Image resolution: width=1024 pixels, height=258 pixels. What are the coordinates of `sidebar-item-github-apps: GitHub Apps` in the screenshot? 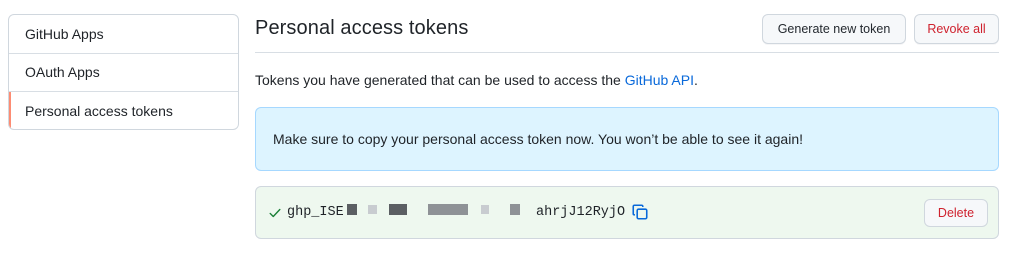 It's located at (123, 34).